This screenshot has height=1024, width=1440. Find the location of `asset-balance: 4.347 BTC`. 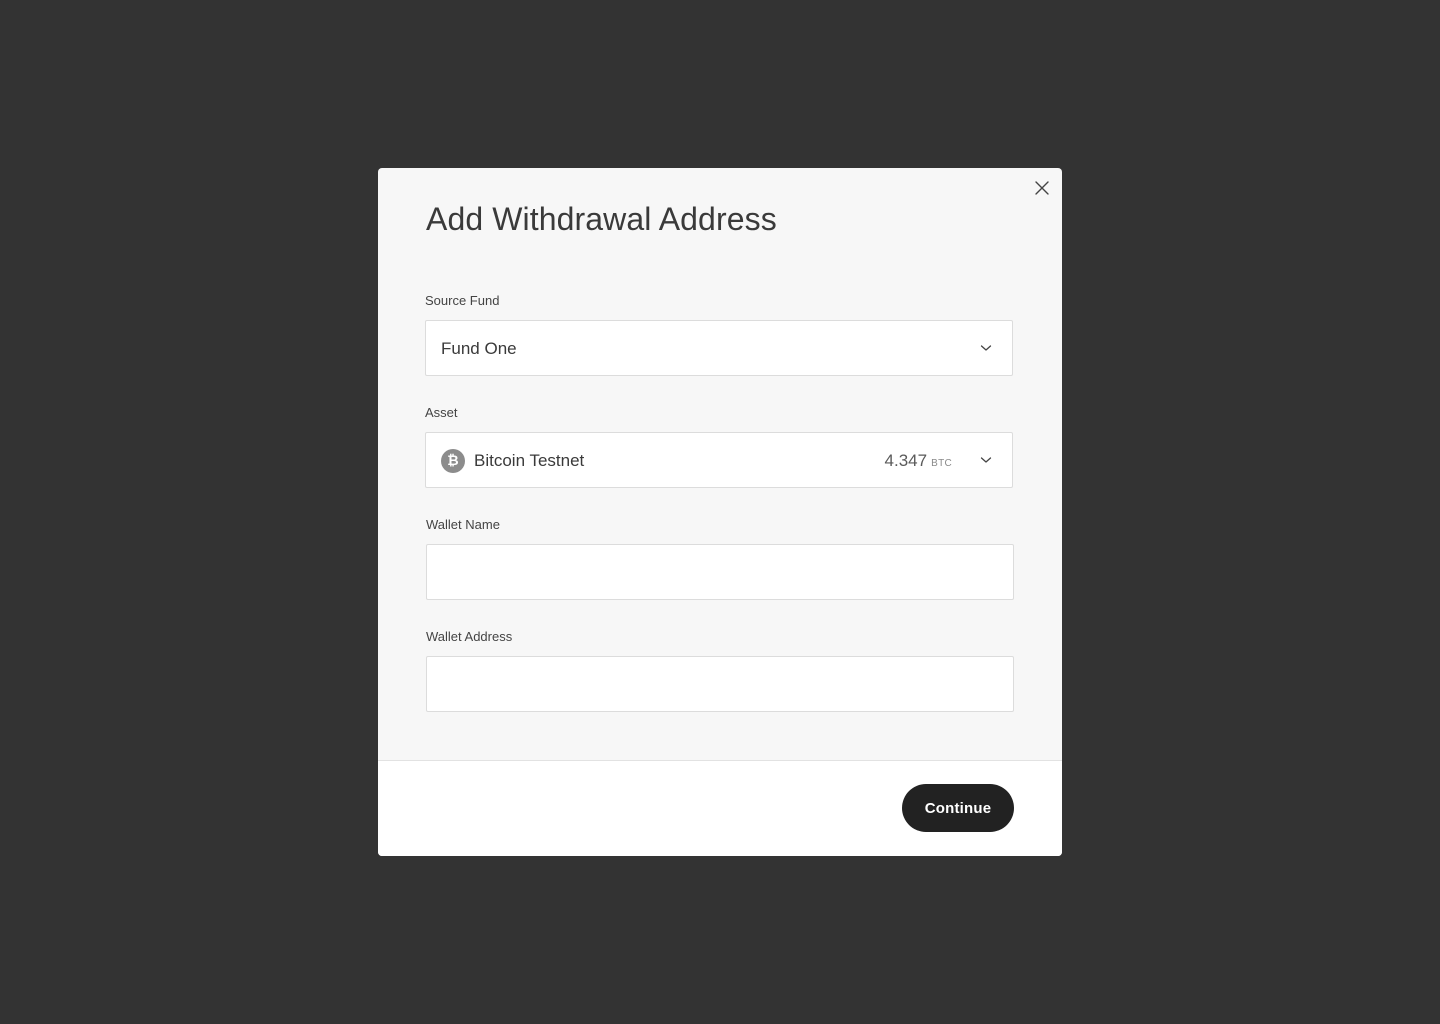

asset-balance: 4.347 BTC is located at coordinates (918, 461).